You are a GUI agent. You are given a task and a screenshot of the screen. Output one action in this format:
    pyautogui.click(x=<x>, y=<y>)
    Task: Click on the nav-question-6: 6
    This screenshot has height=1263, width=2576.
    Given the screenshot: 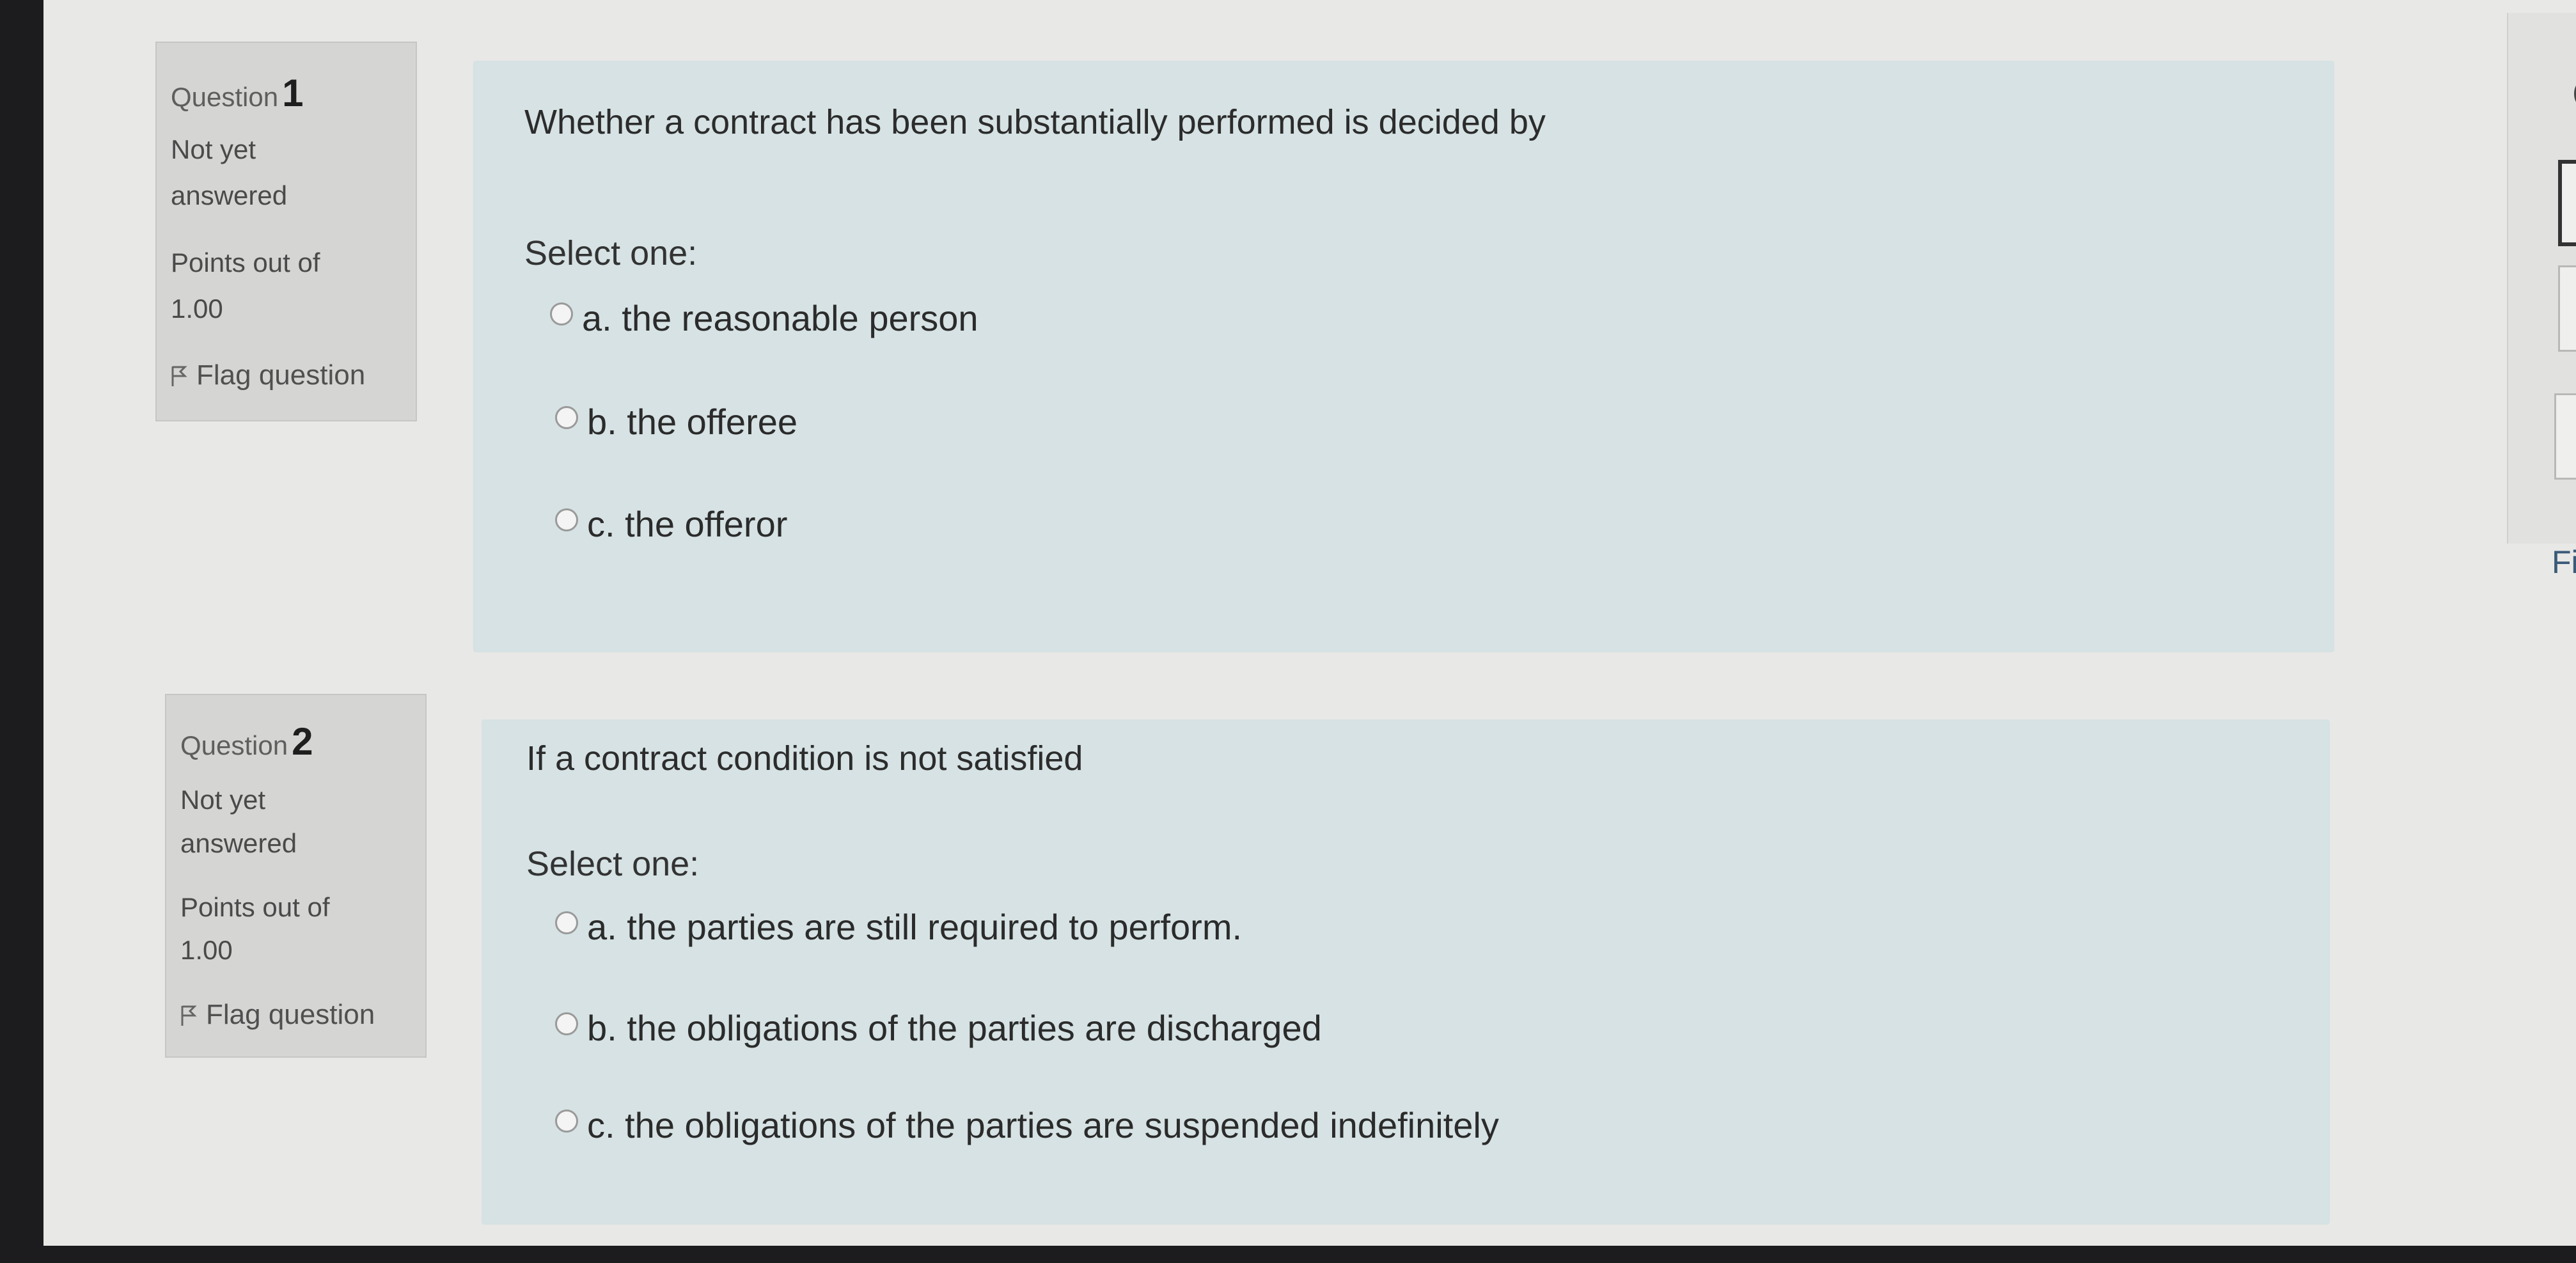 What is the action you would take?
    pyautogui.click(x=2567, y=309)
    